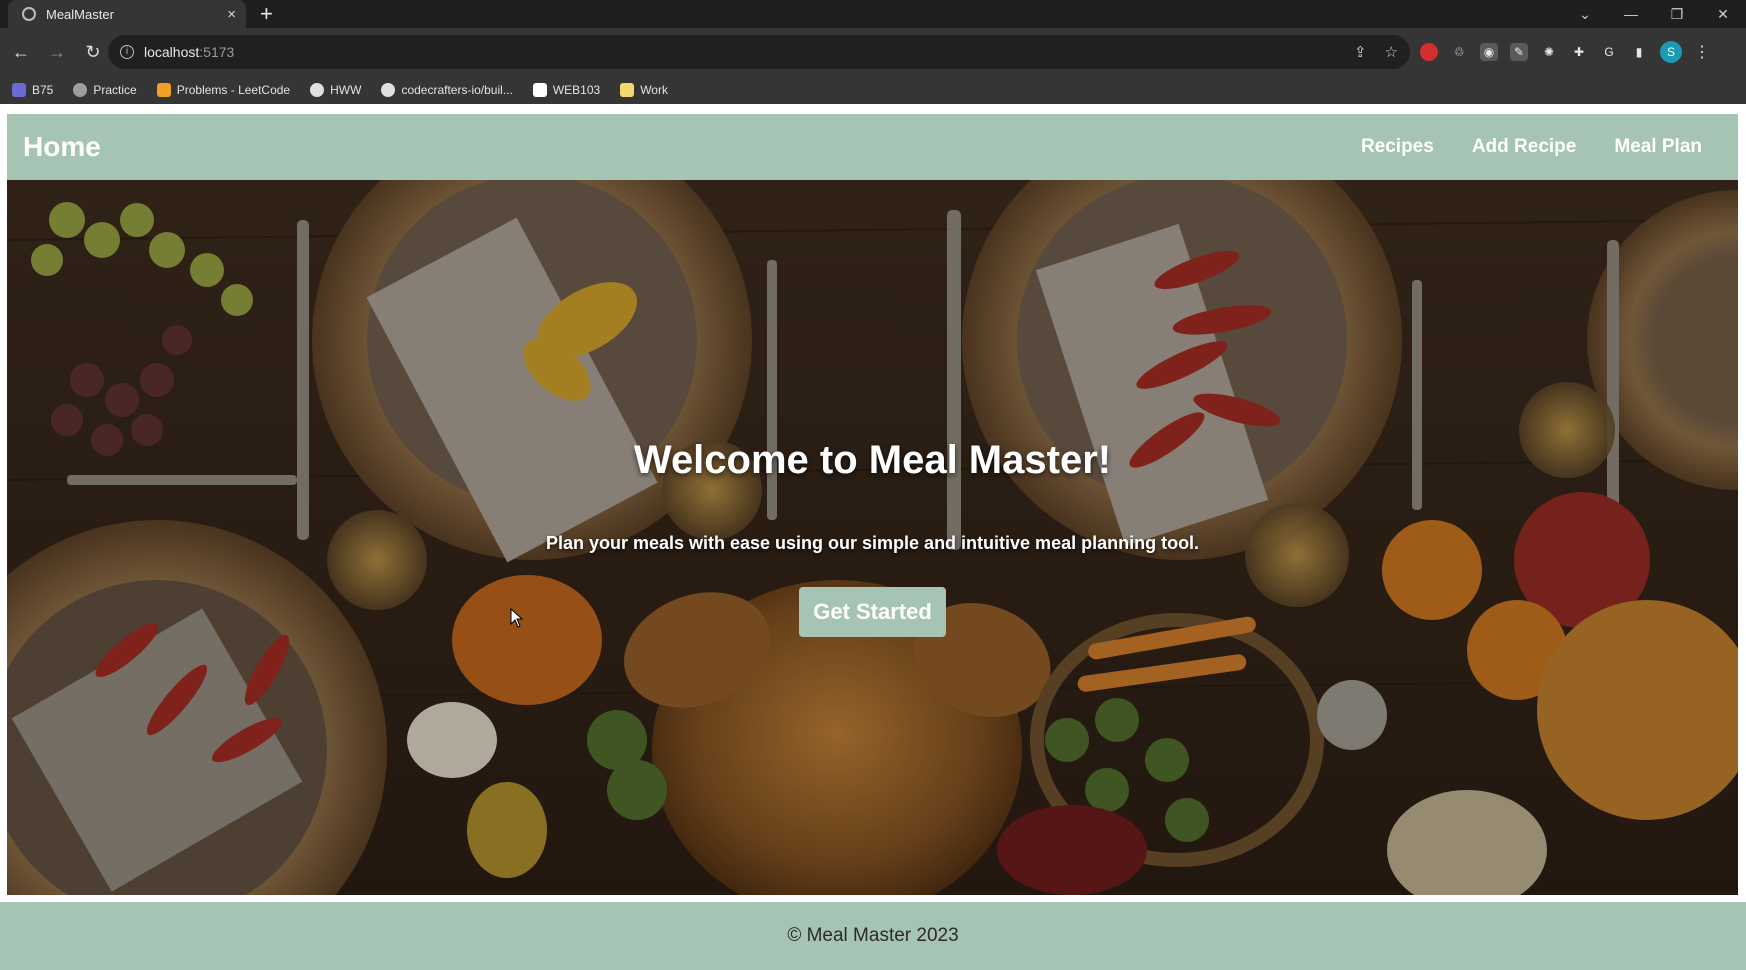  What do you see at coordinates (1459, 52) in the screenshot?
I see `extension-recycle-icon: ♲` at bounding box center [1459, 52].